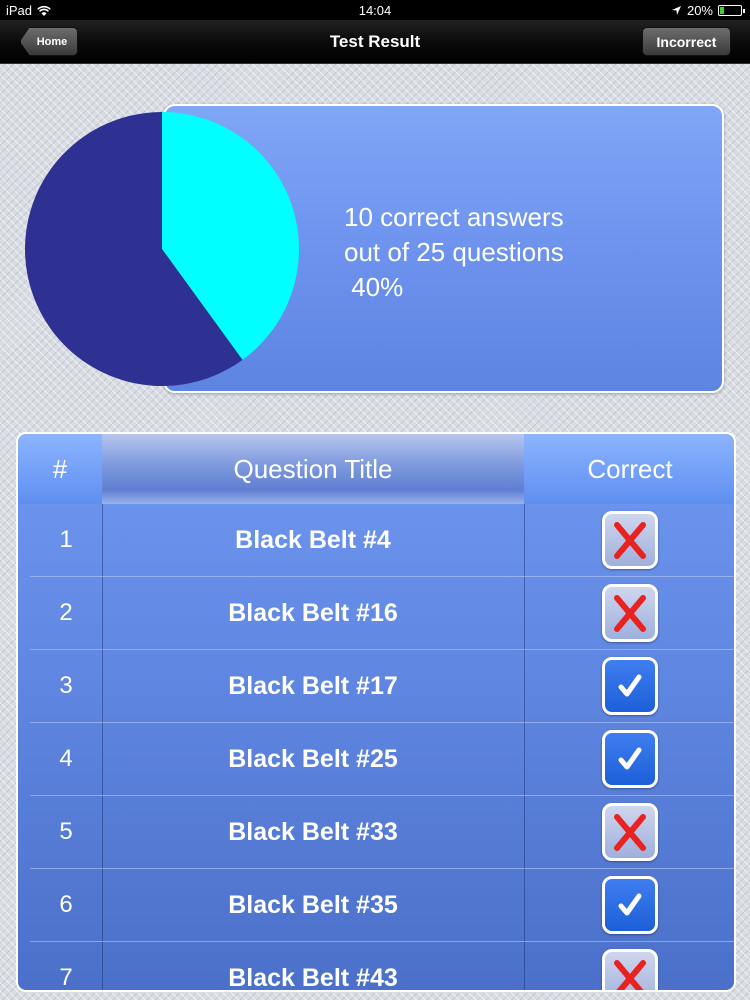  What do you see at coordinates (66, 612) in the screenshot?
I see `row-number: 2` at bounding box center [66, 612].